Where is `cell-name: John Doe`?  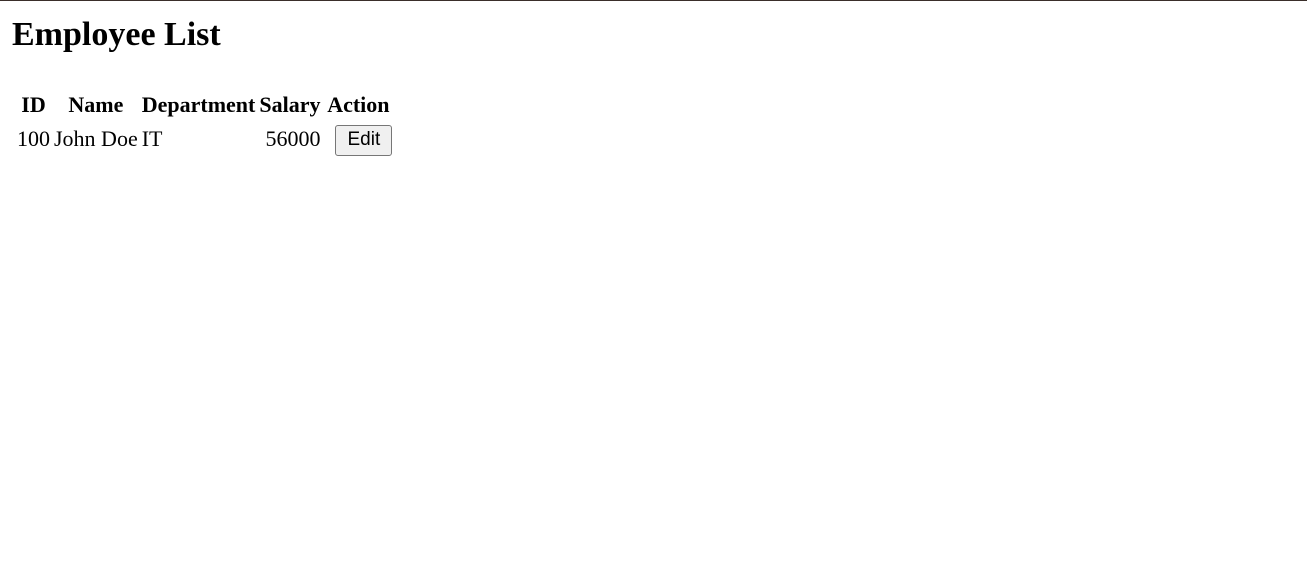
cell-name: John Doe is located at coordinates (96, 139).